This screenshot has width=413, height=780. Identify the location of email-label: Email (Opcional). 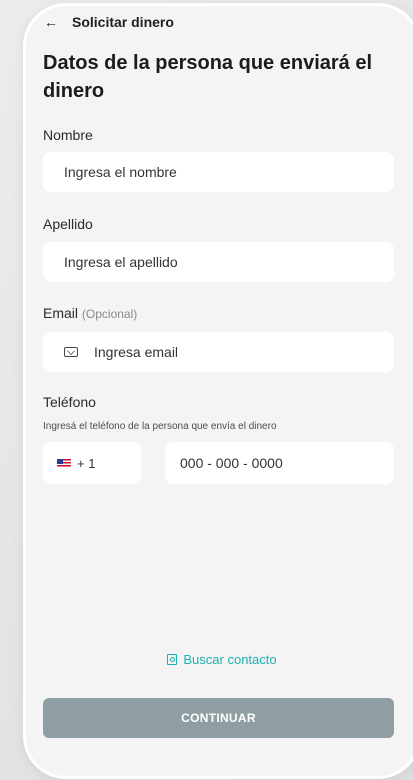
(90, 313).